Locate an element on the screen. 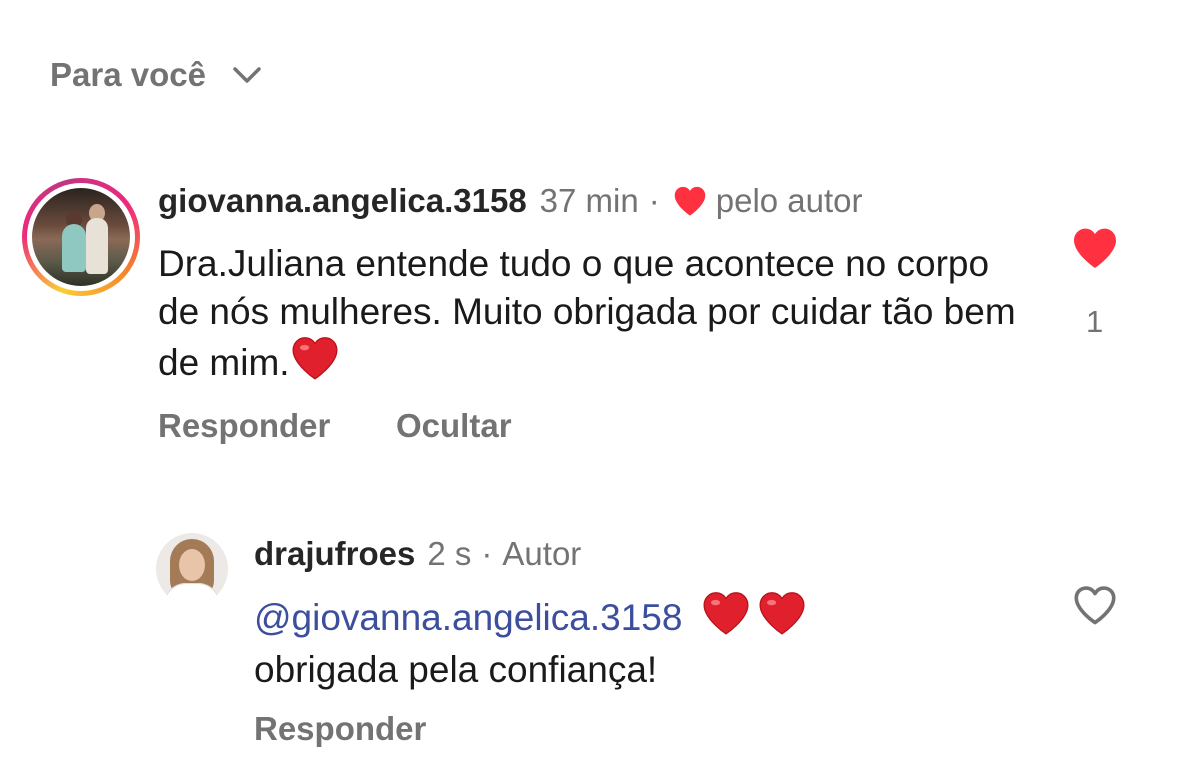  hide-button: Ocultar is located at coordinates (454, 426).